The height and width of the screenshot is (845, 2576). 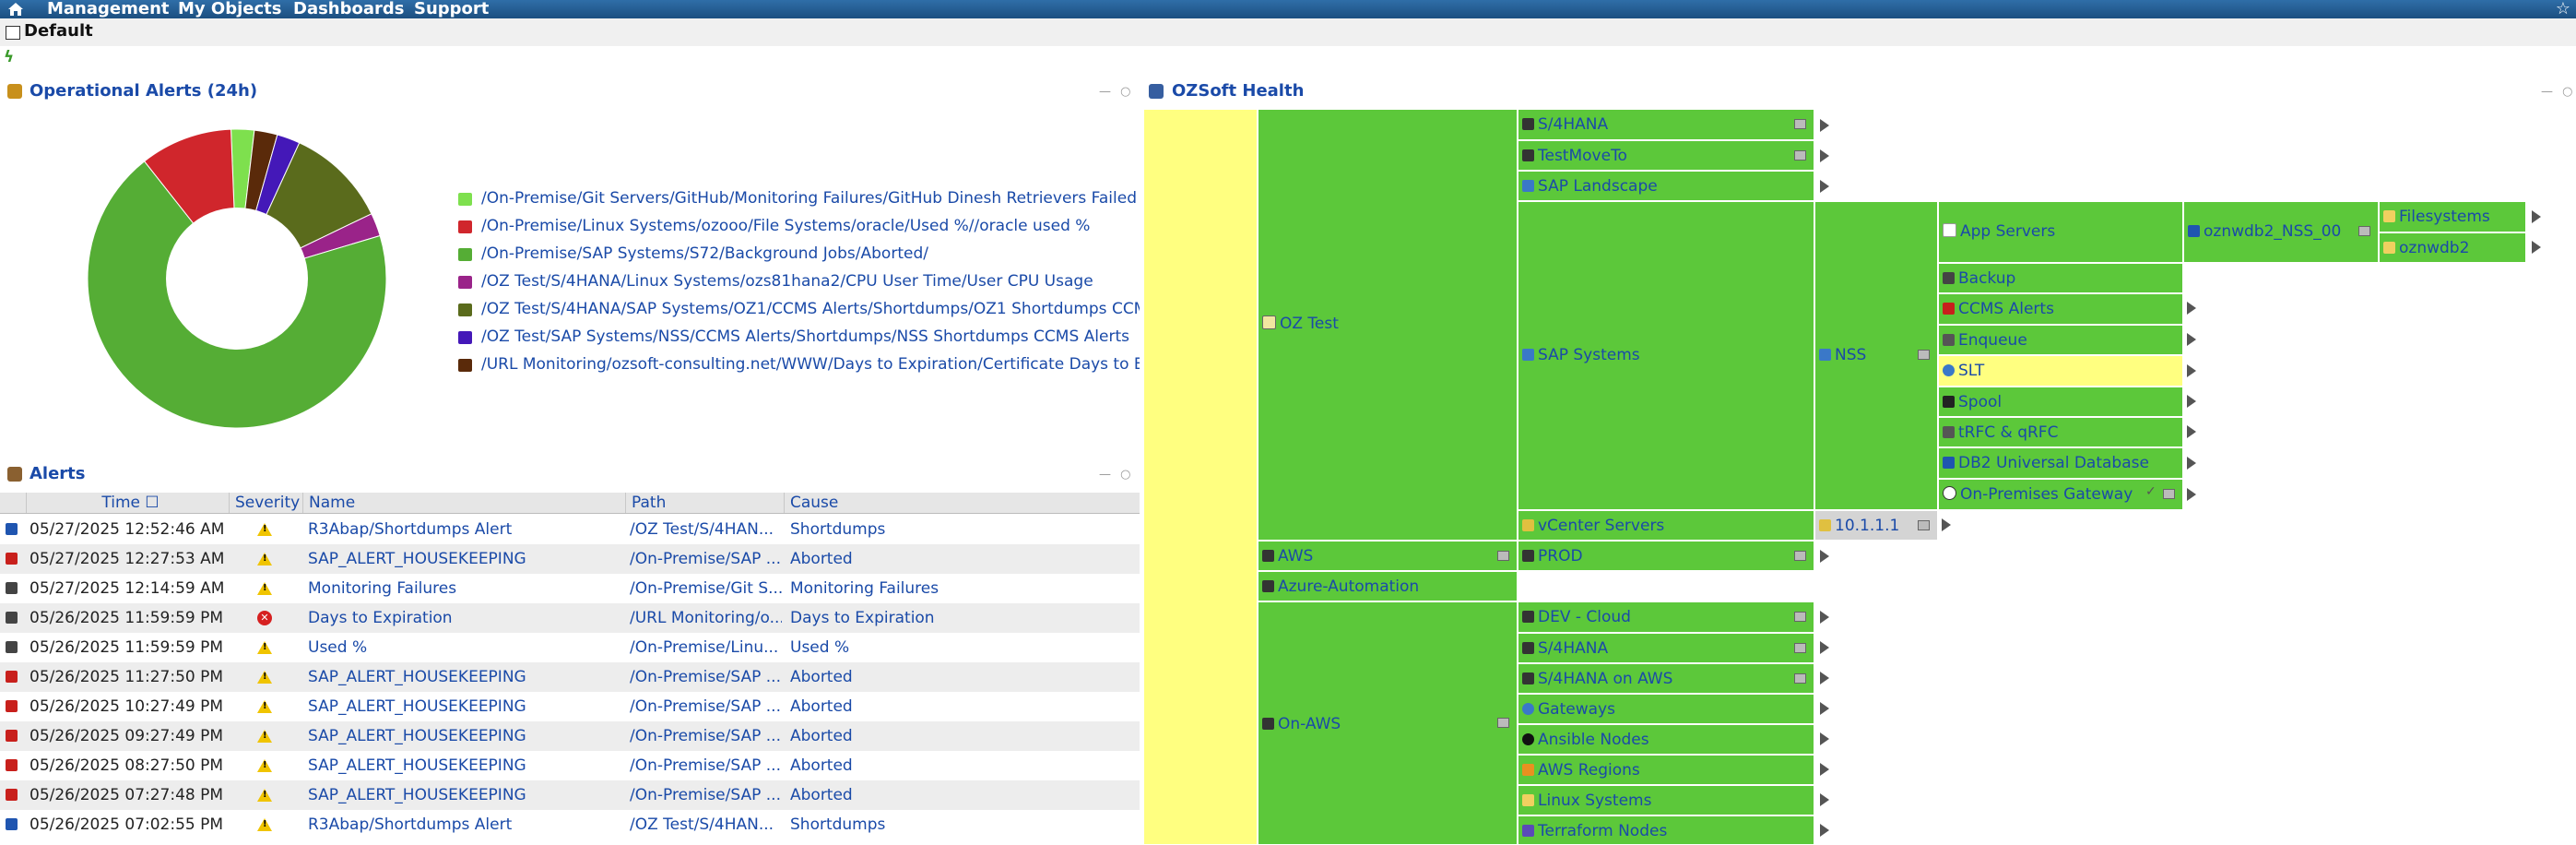 What do you see at coordinates (1388, 723) in the screenshot?
I see `node-on-aws: On-AWS` at bounding box center [1388, 723].